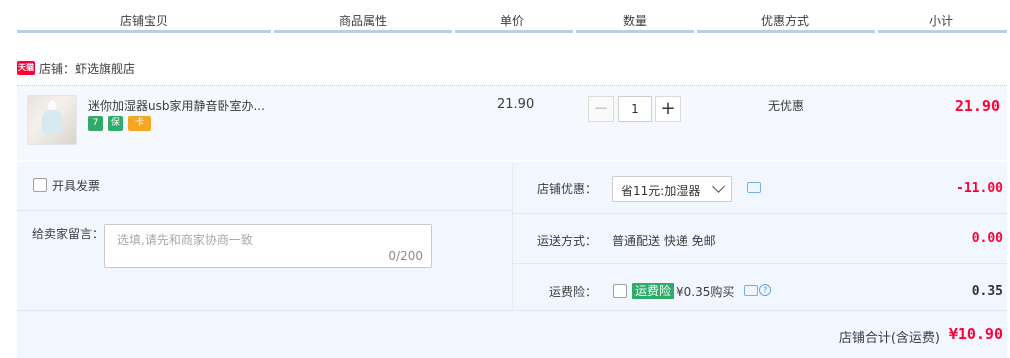 This screenshot has height=358, width=1010. I want to click on tmall-logo-icon: 天猫, so click(26, 68).